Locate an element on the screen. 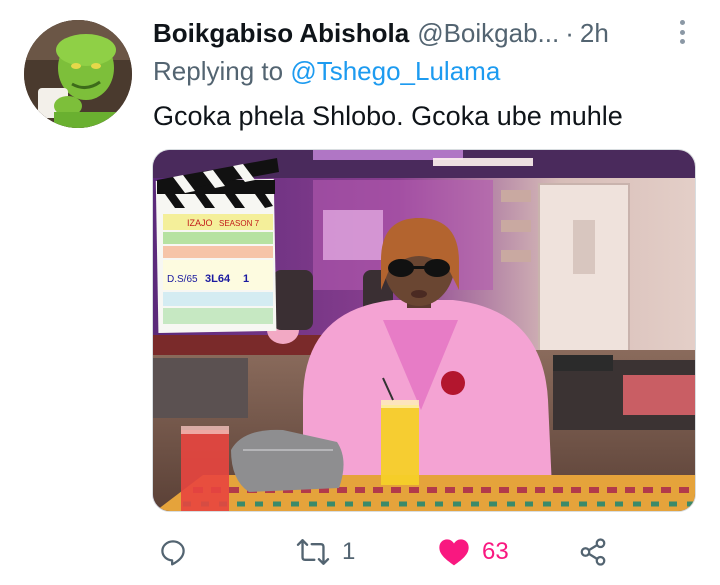 The image size is (720, 585). retweet-button: 1 is located at coordinates (325, 552).